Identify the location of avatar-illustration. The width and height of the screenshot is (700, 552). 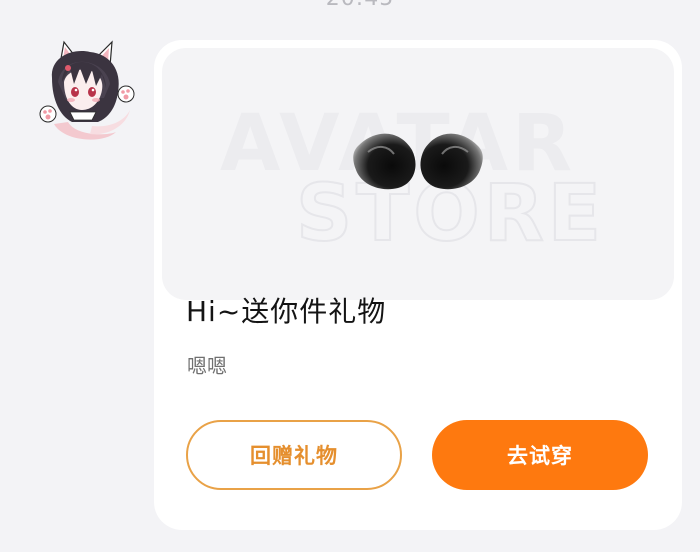
(87, 90).